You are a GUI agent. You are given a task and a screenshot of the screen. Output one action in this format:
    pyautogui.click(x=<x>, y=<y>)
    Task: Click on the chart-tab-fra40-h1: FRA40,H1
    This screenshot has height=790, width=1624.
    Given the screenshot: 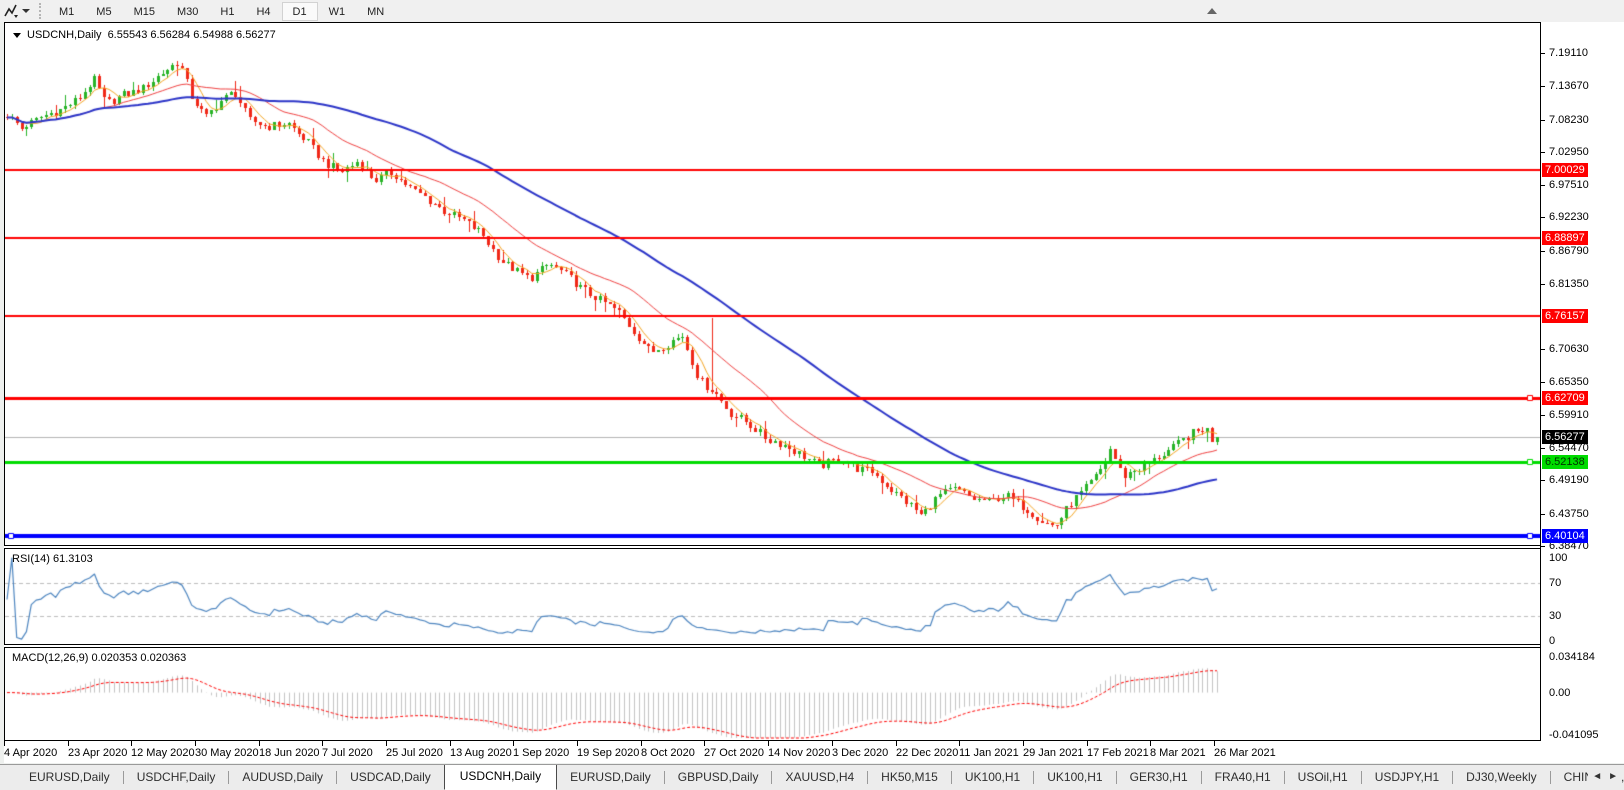 What is the action you would take?
    pyautogui.click(x=1243, y=777)
    